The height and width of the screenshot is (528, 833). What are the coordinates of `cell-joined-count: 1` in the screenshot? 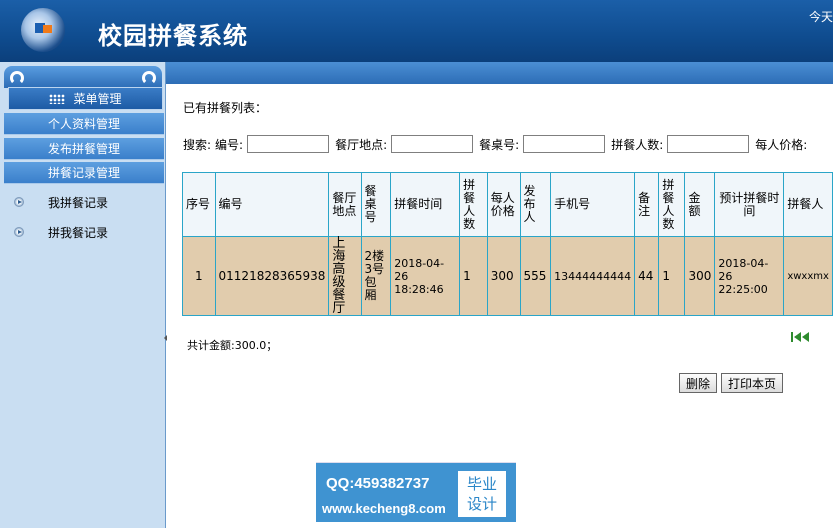 It's located at (672, 276).